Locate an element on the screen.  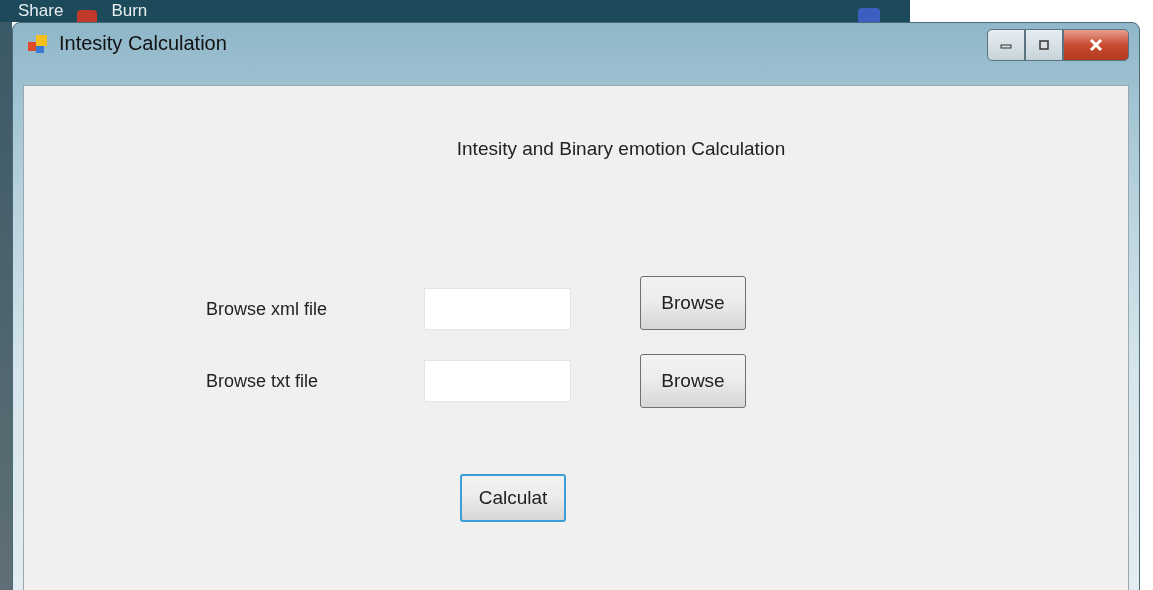
maximize-button is located at coordinates (1044, 45).